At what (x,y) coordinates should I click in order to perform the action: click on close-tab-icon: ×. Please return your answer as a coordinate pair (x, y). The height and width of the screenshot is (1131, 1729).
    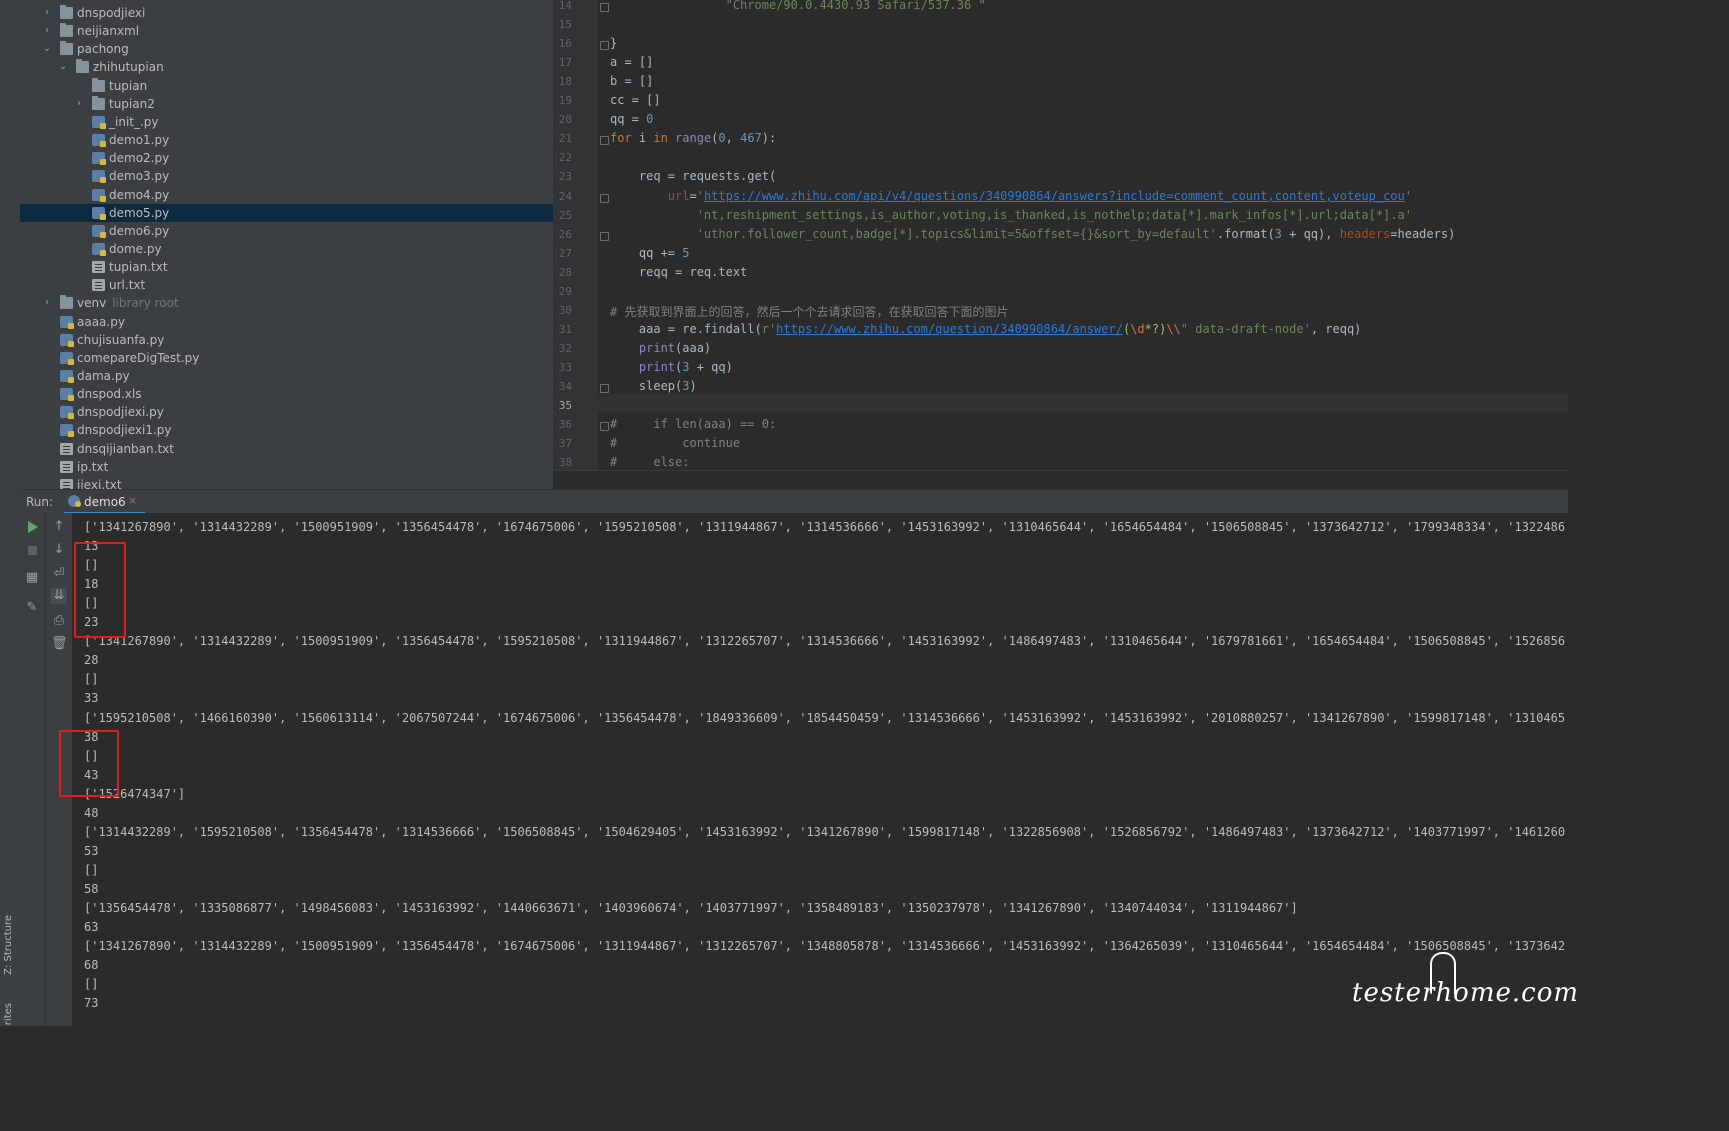
    Looking at the image, I should click on (132, 500).